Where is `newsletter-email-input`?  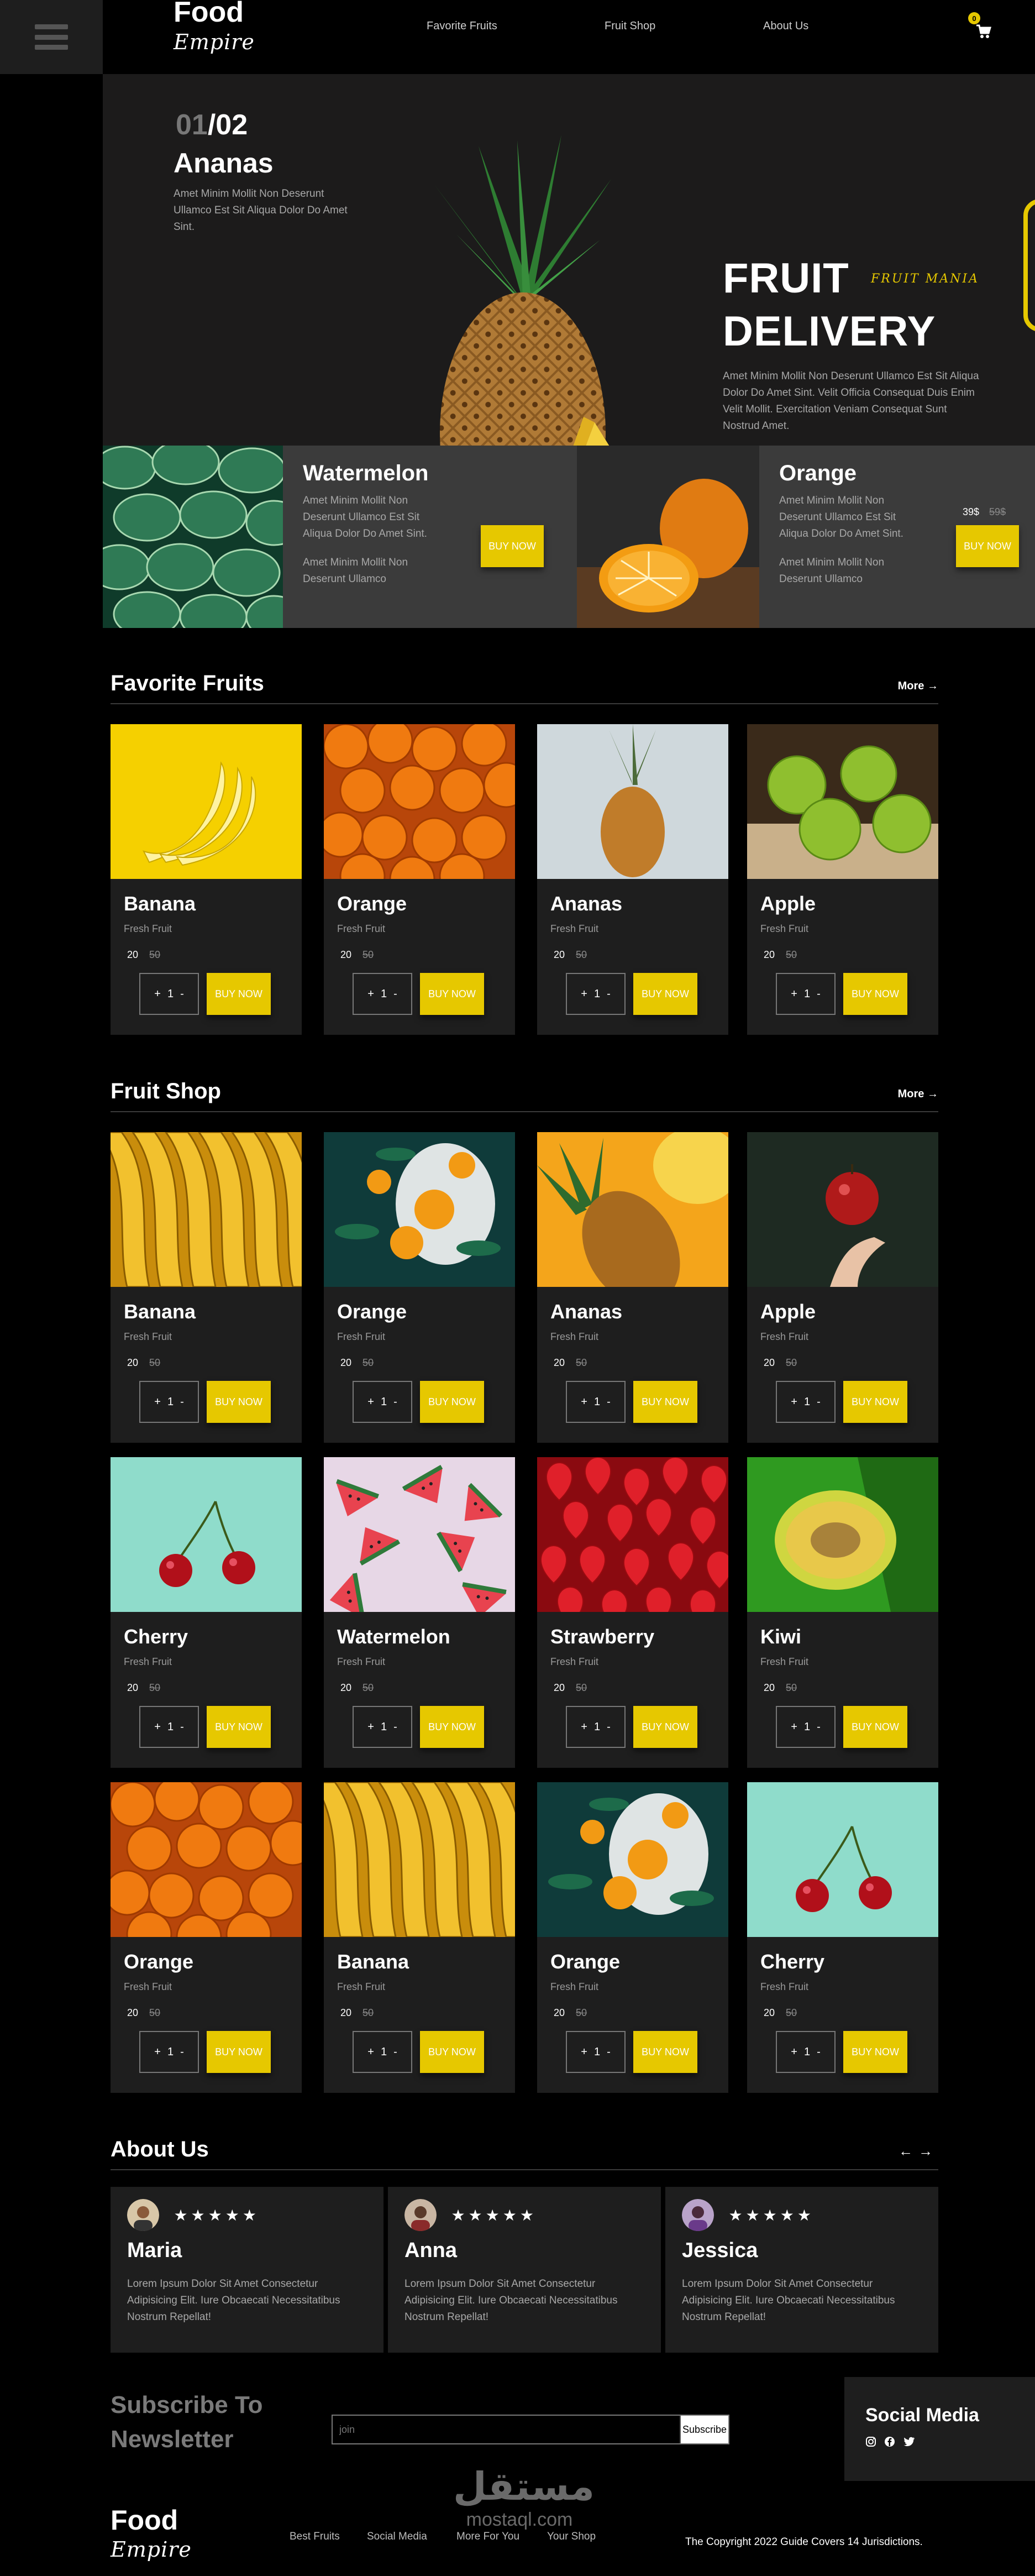
newsletter-email-input is located at coordinates (506, 2429).